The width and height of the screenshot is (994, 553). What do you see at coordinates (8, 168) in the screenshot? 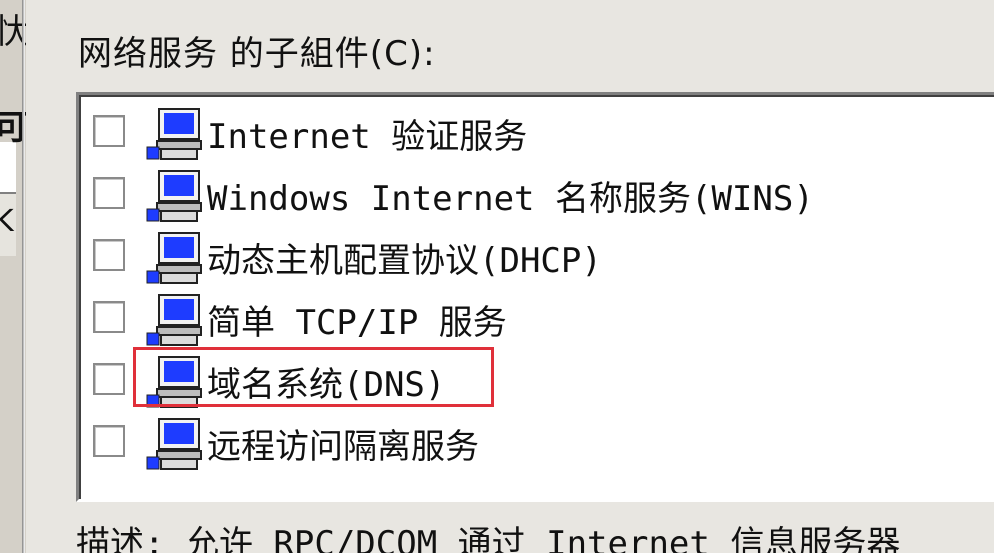
I see `background-field-edge` at bounding box center [8, 168].